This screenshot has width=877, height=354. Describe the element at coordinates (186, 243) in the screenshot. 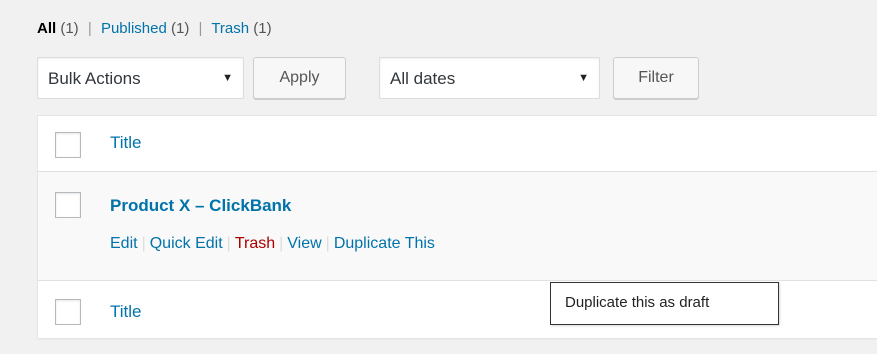

I see `quick-edit-link: Quick Edit` at that location.